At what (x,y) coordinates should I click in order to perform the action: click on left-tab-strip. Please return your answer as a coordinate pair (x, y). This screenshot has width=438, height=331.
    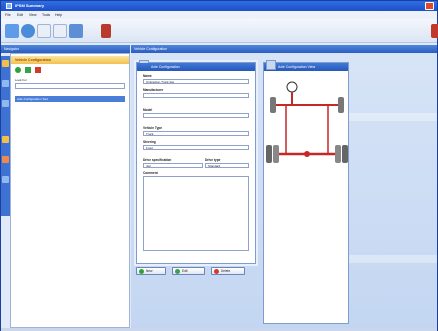
    Looking at the image, I should click on (5, 136).